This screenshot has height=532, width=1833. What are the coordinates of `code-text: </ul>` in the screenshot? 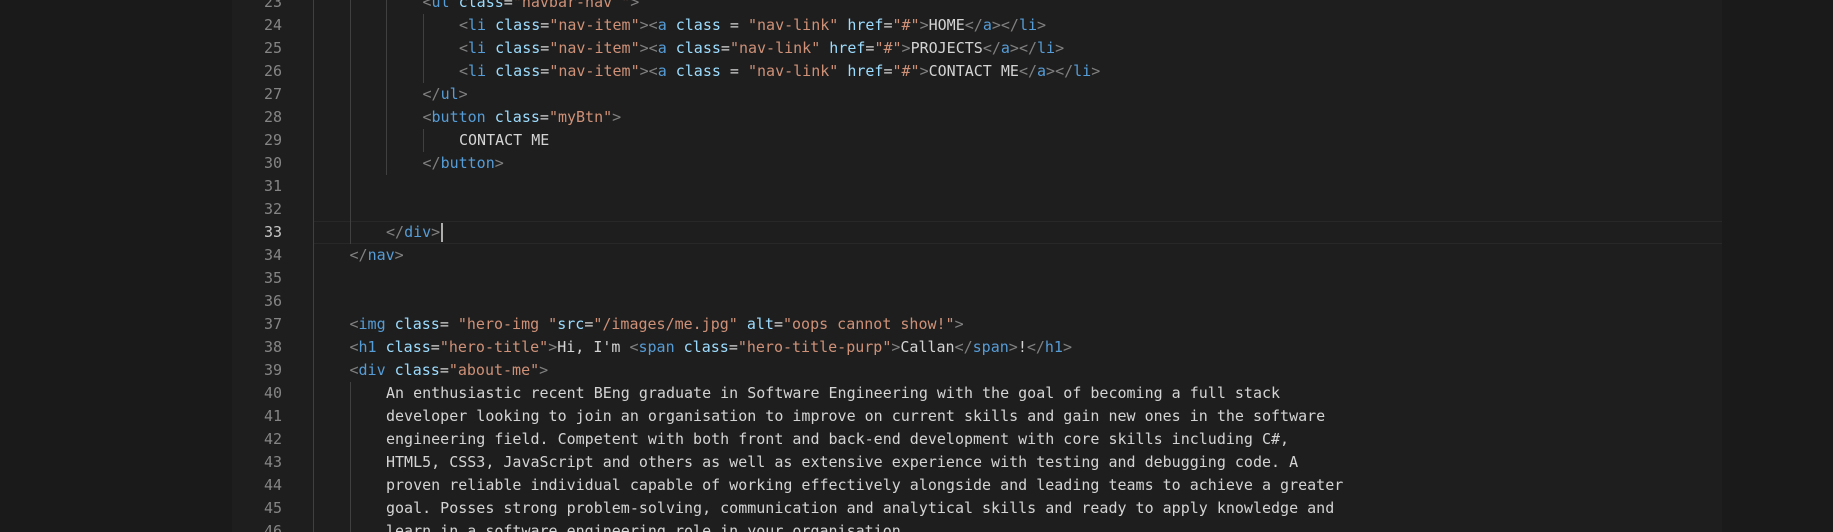 It's located at (445, 94).